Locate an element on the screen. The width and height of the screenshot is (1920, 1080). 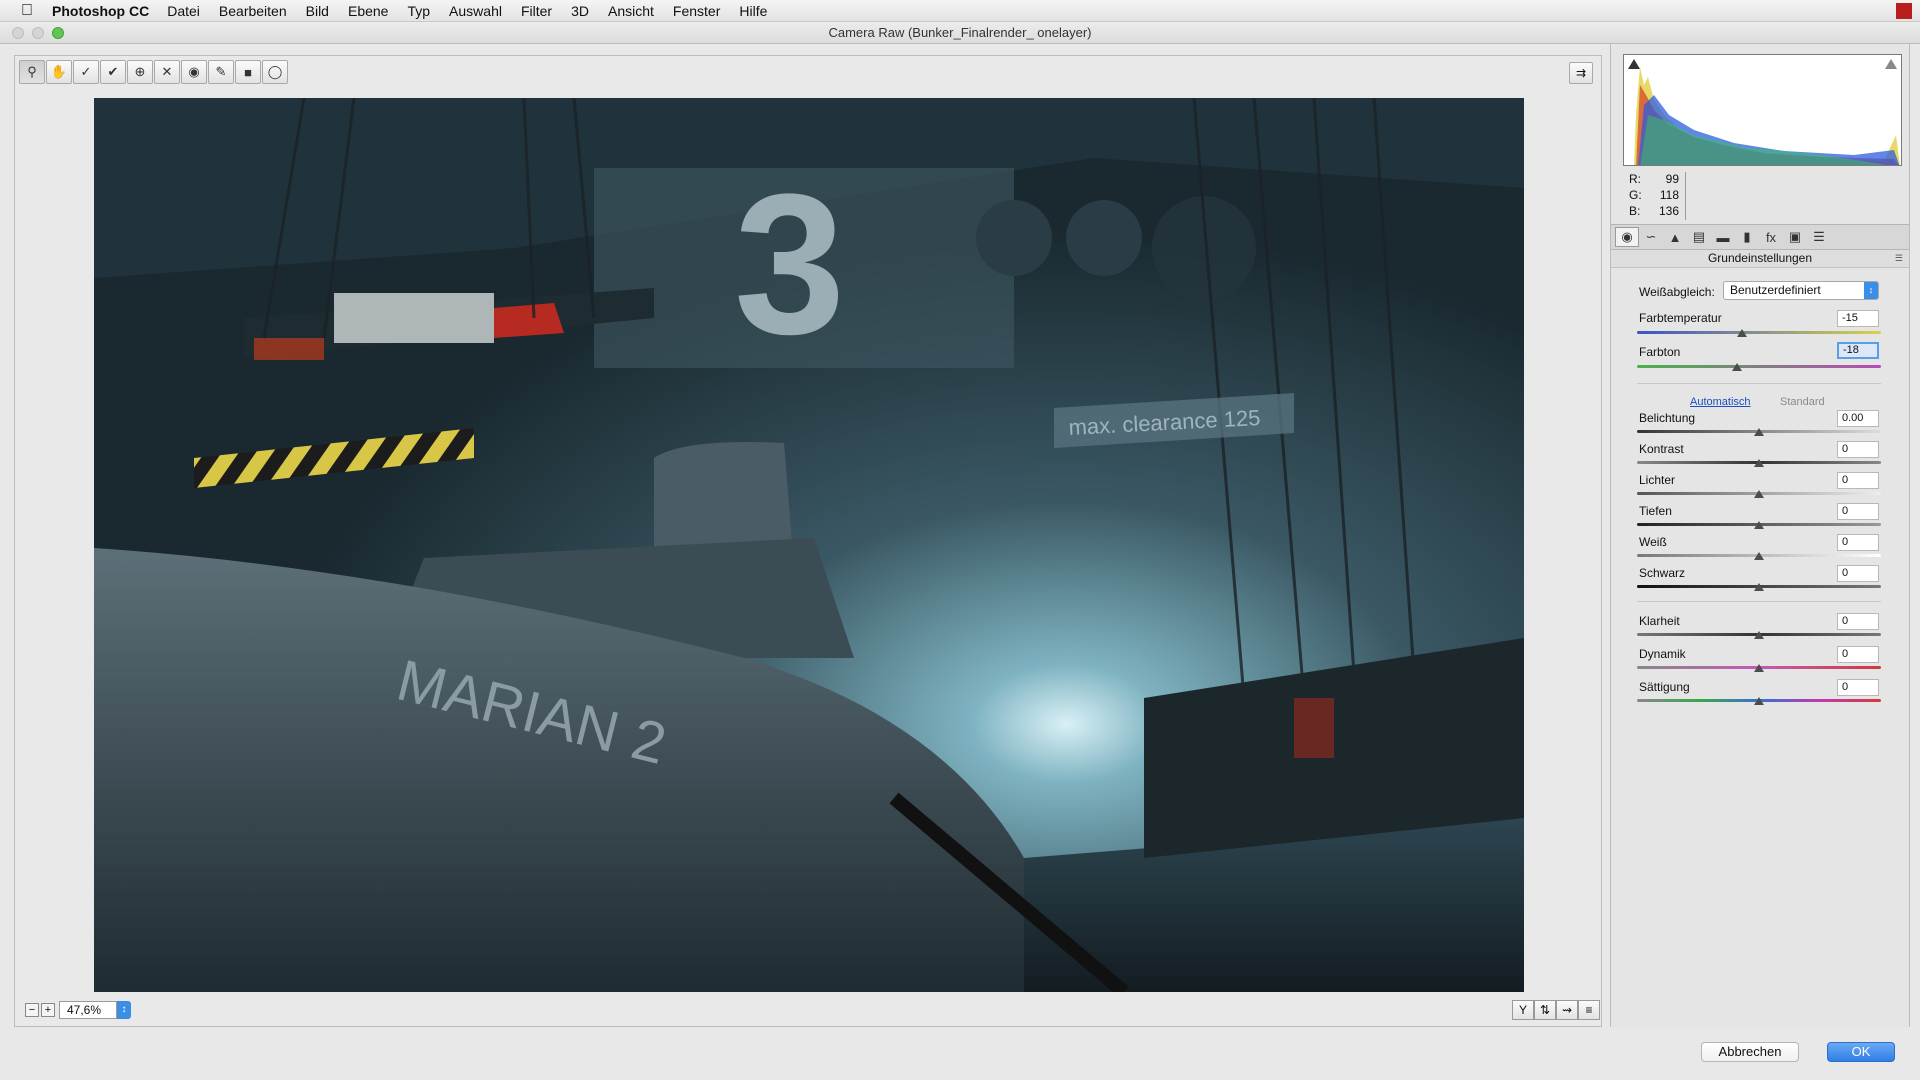
menu-bild: Bild is located at coordinates (317, 11).